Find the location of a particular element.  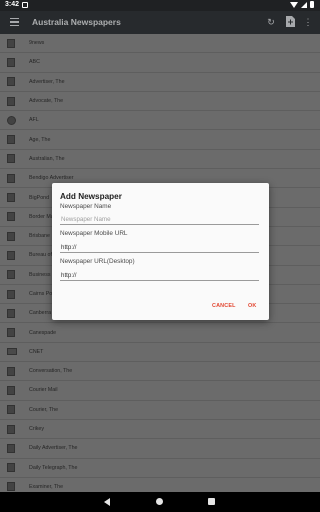

back-icon is located at coordinates (107, 502).